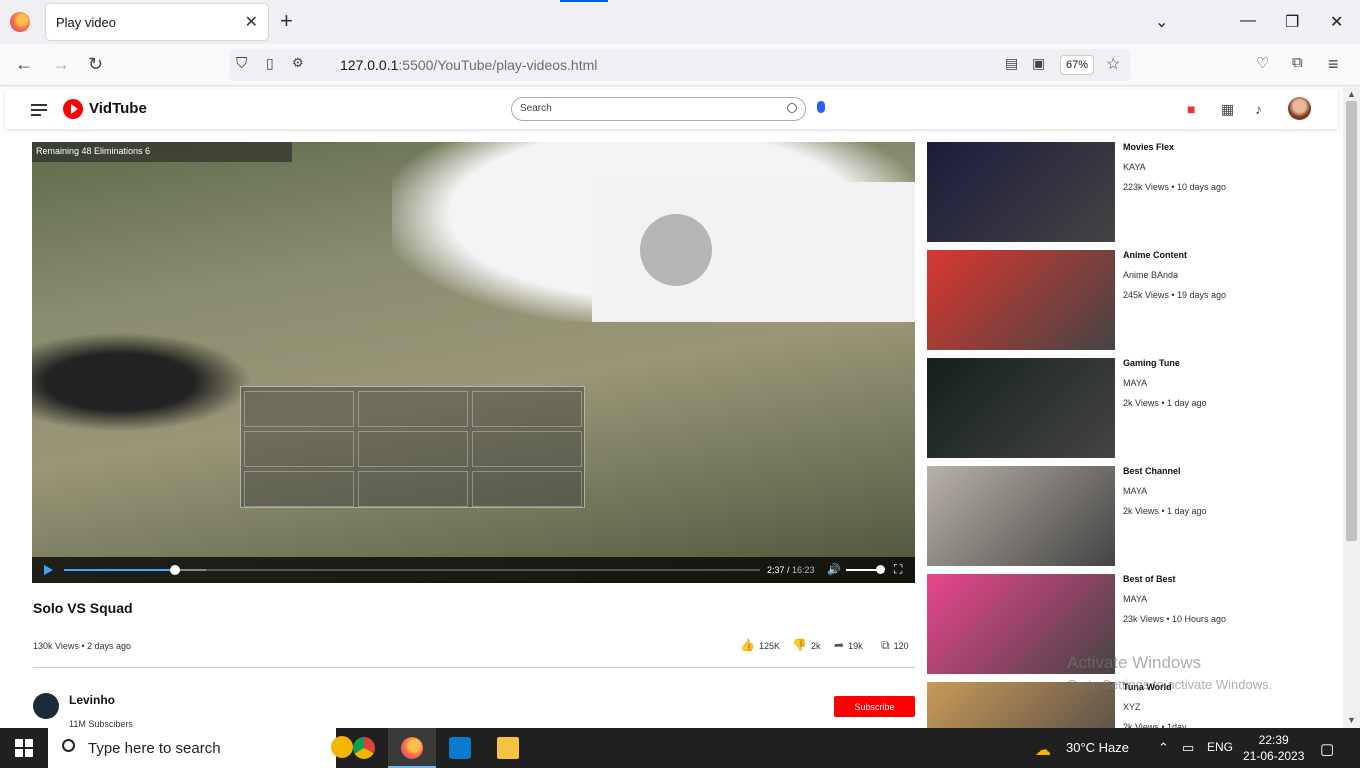  I want to click on save-playlist-icon: ⧉, so click(885, 645).